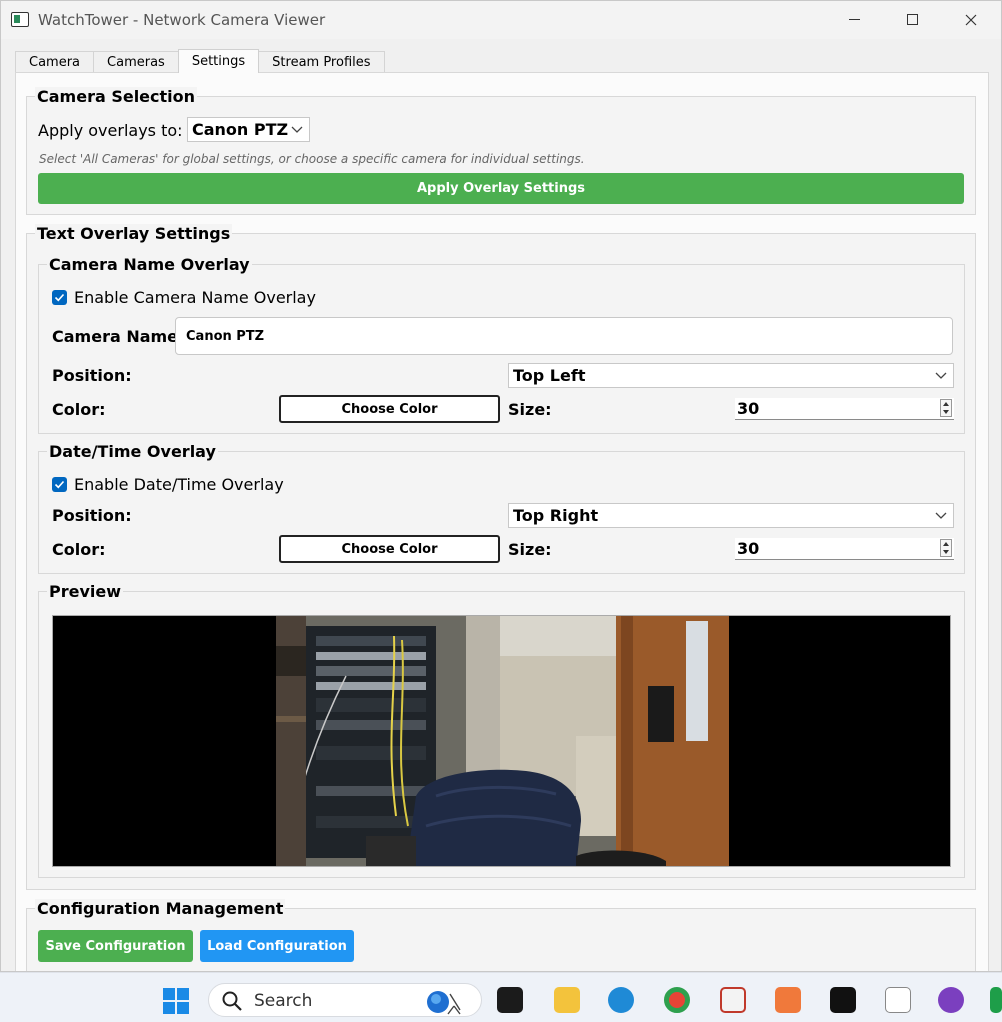 The height and width of the screenshot is (1022, 1002). Describe the element at coordinates (389, 409) in the screenshot. I see `camera-name-choose-color-button: Choose Color` at that location.